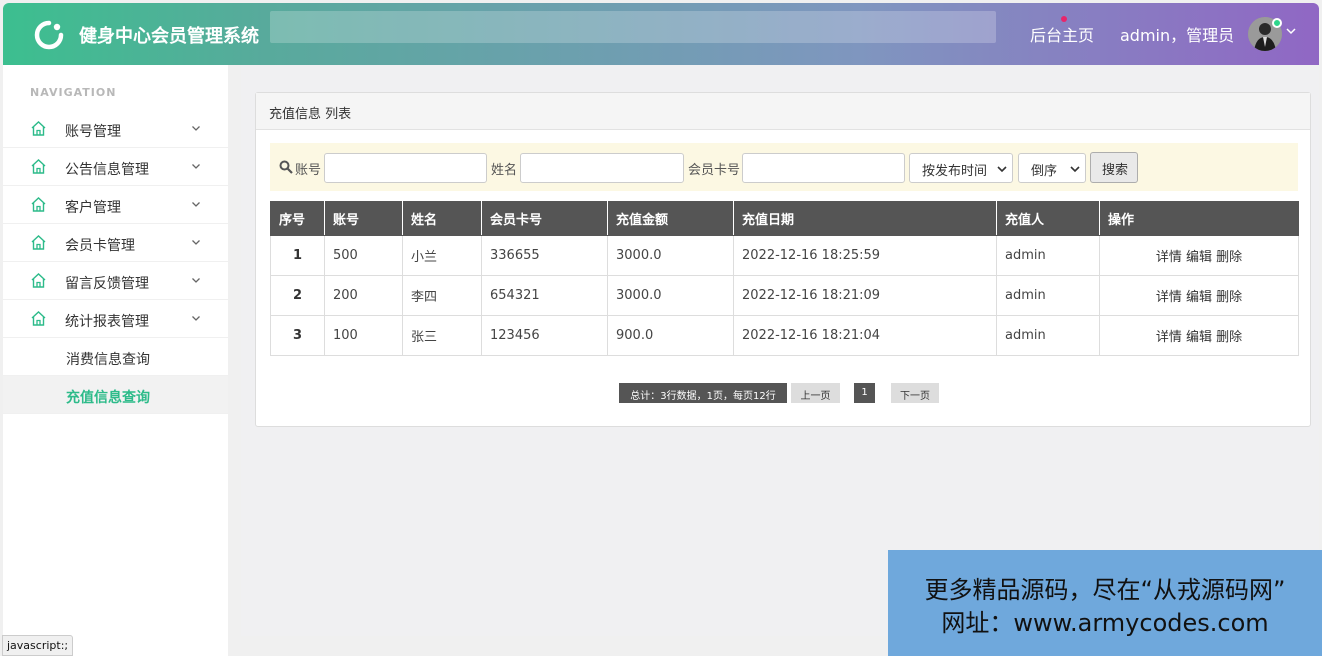  Describe the element at coordinates (38, 645) in the screenshot. I see `status-bar: javascript:;` at that location.